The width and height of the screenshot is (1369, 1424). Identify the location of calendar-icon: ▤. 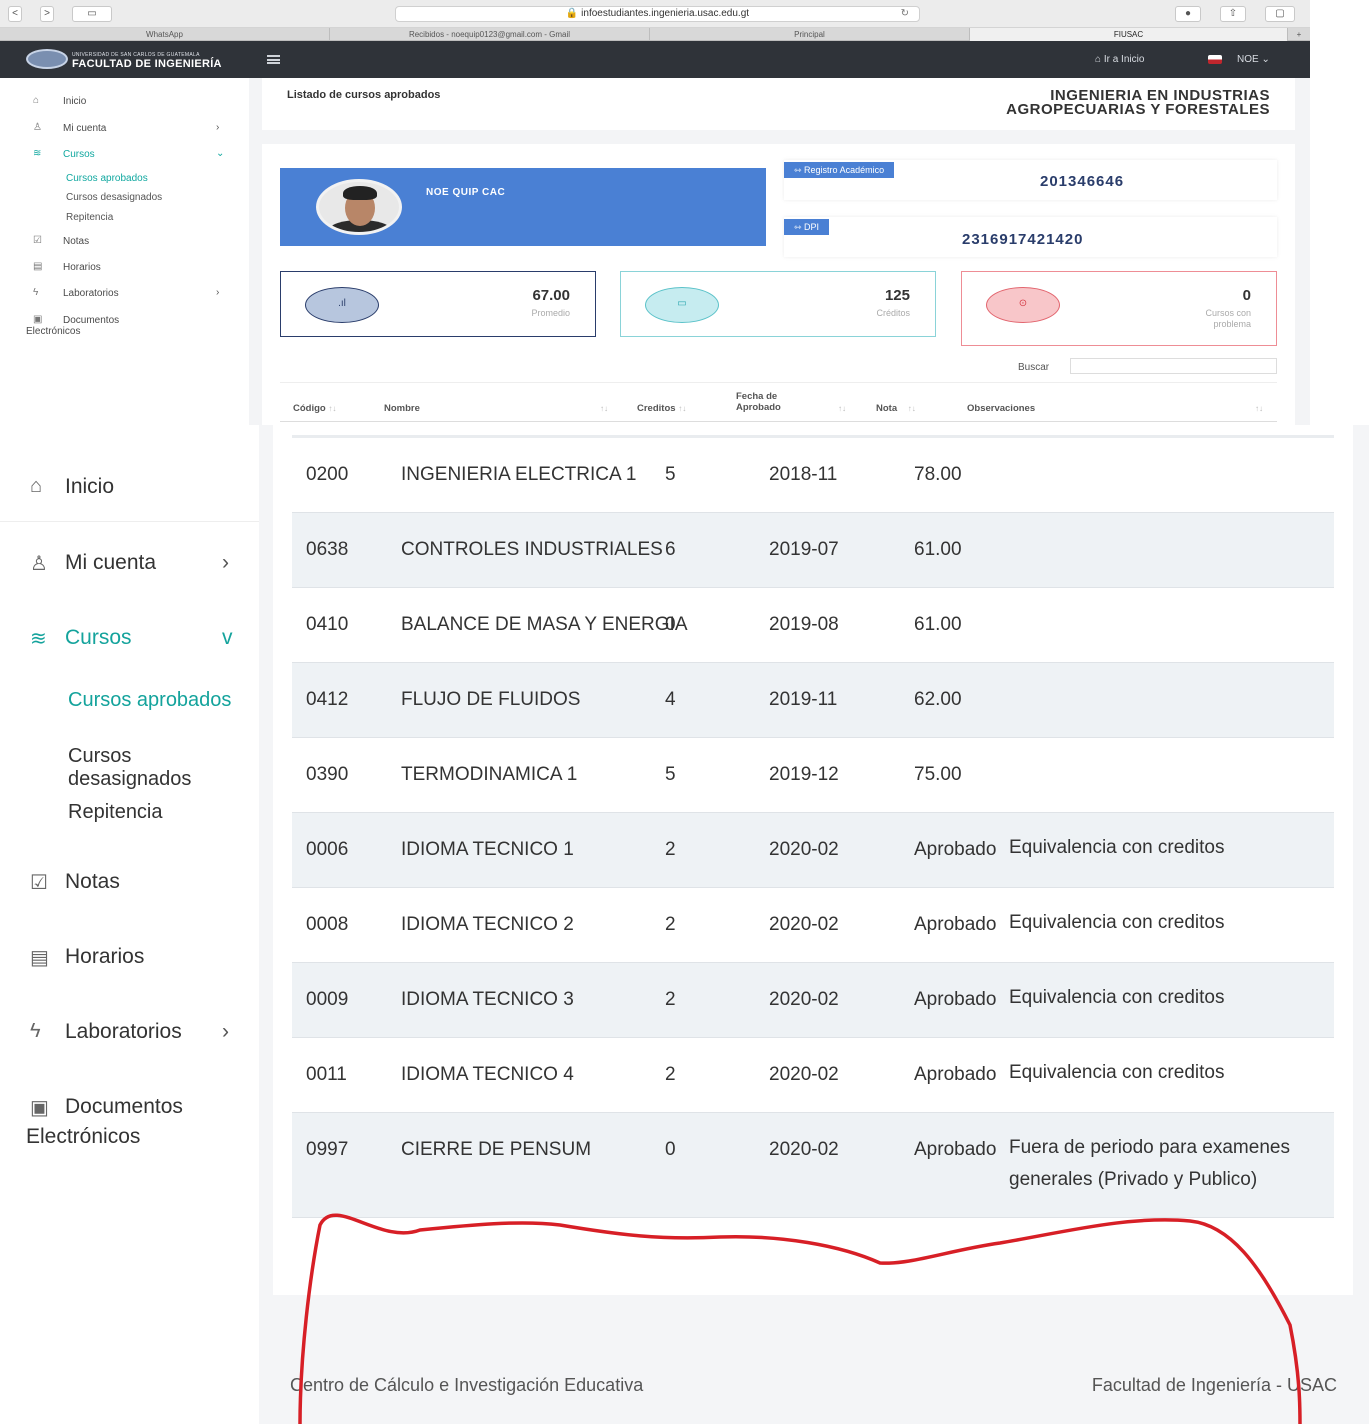
(38, 266).